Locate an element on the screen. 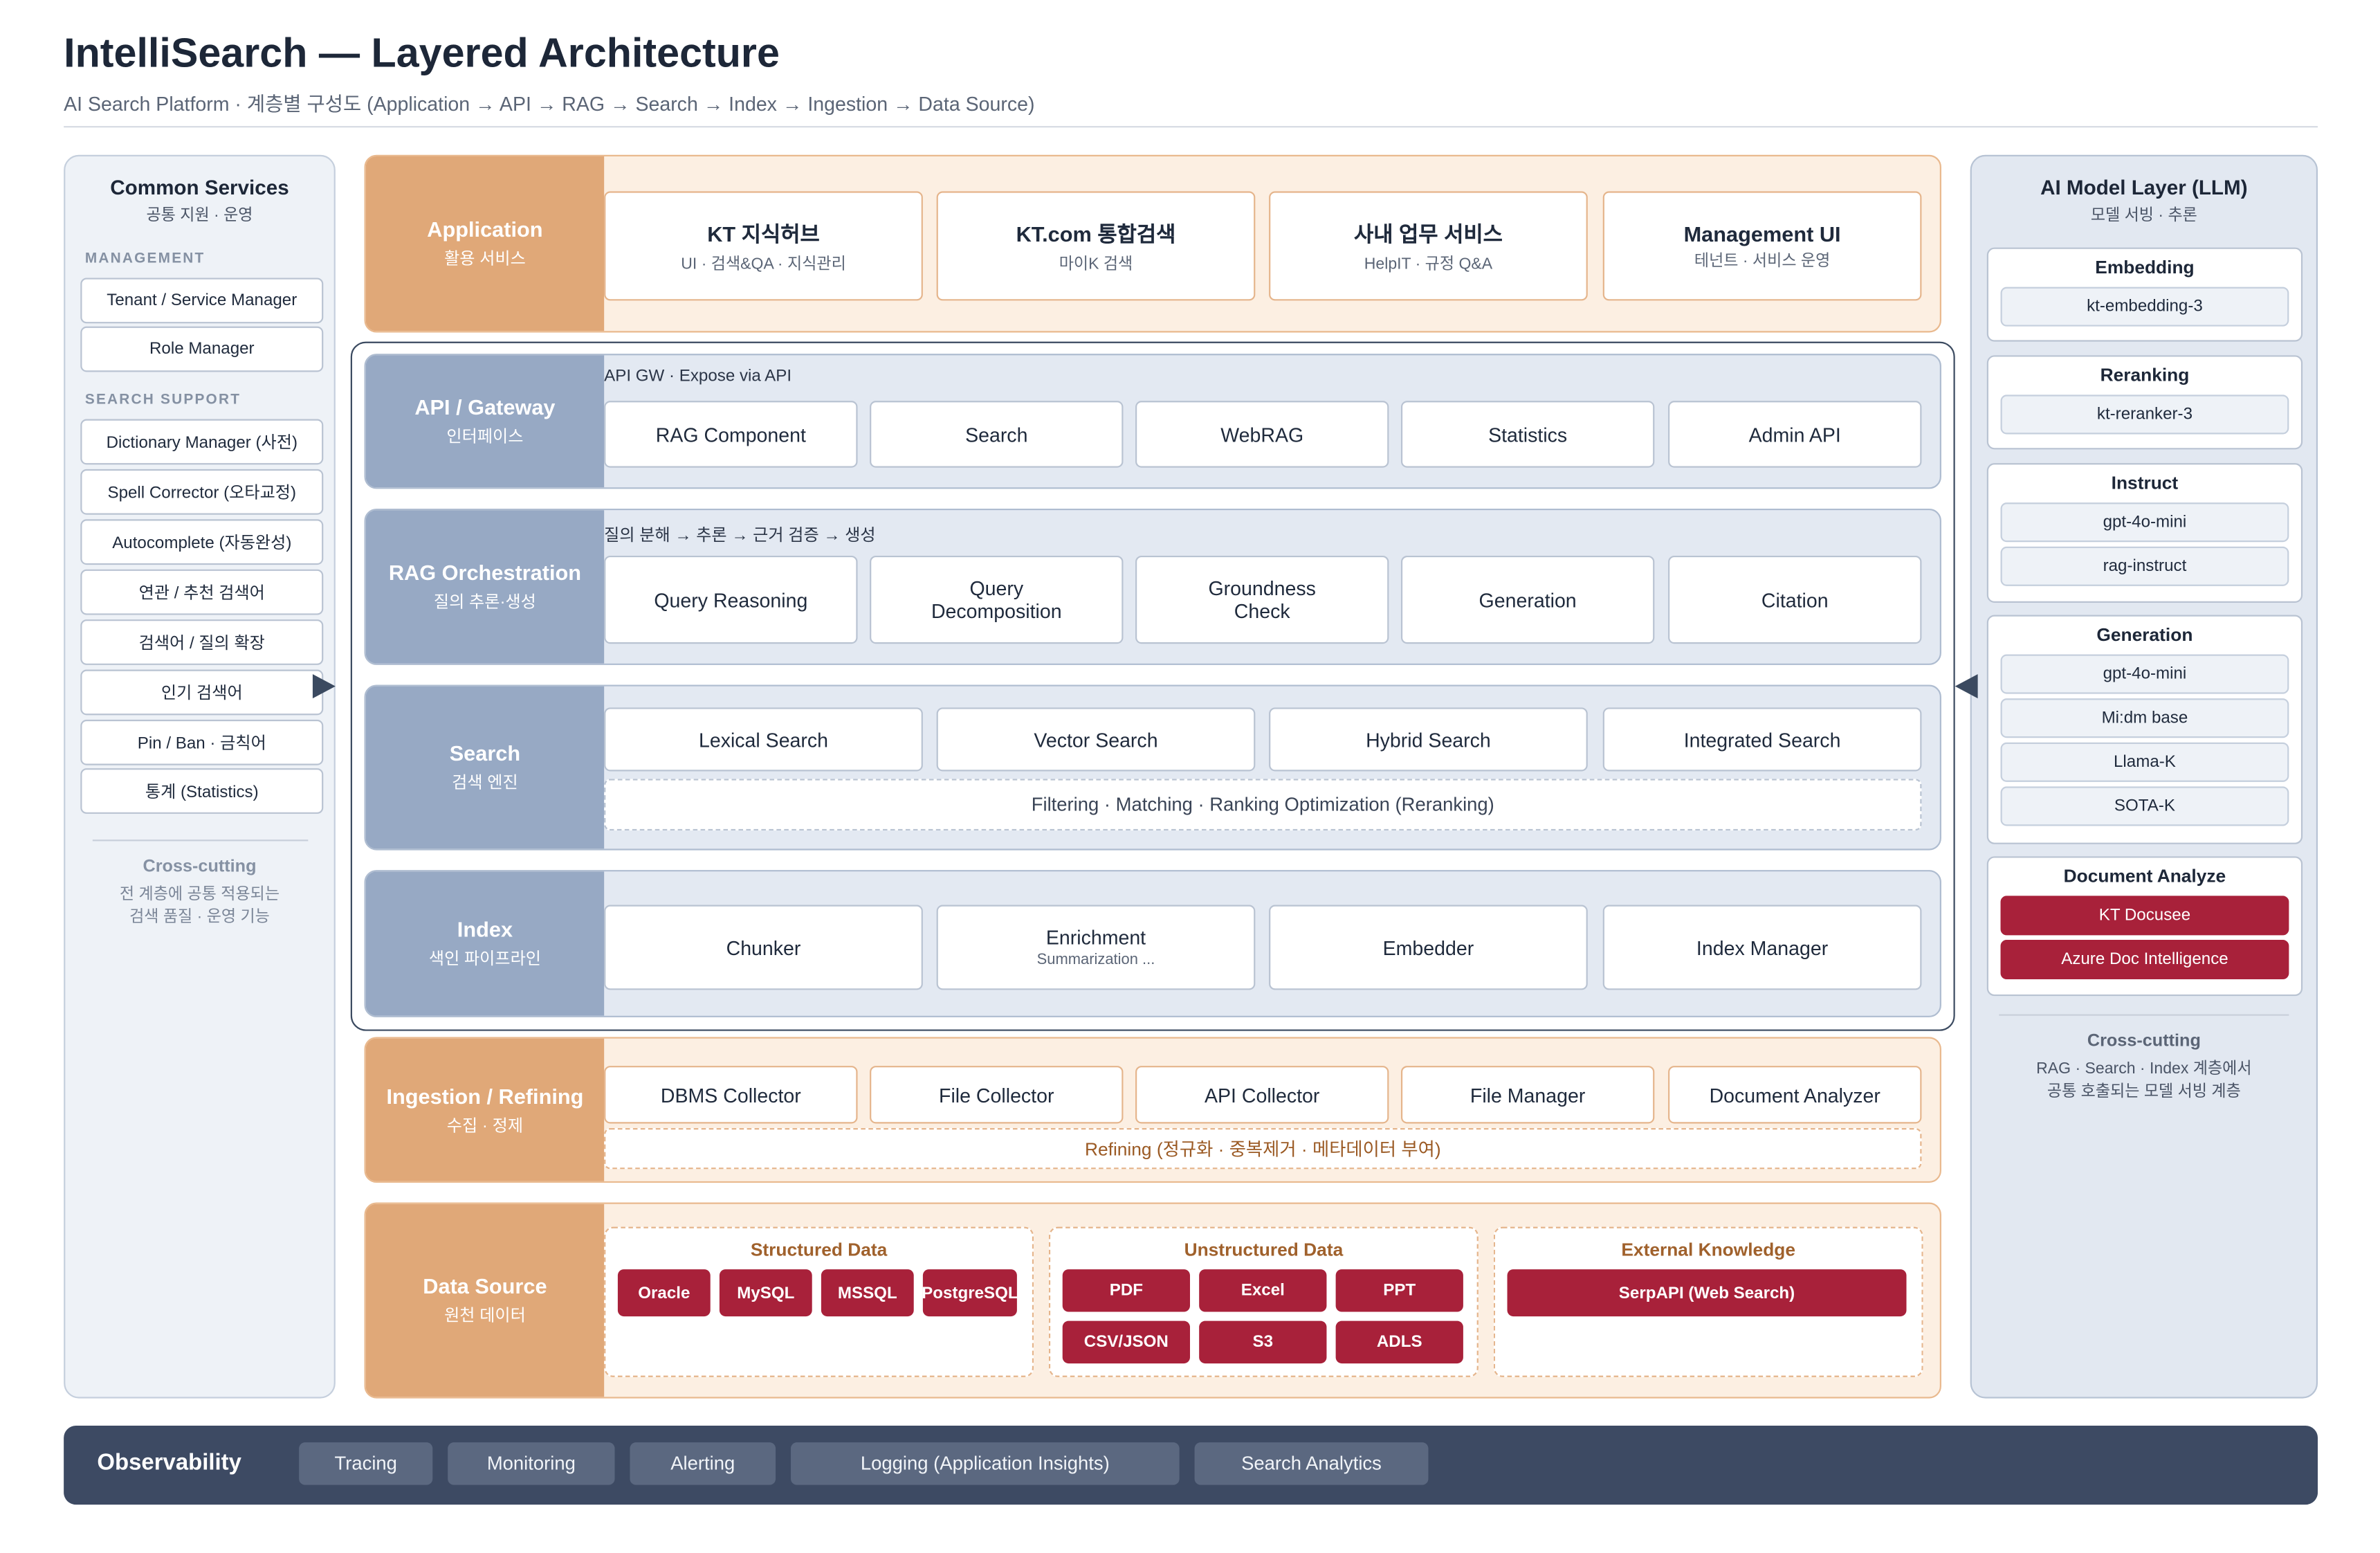 This screenshot has width=2380, height=1553. chip-serpapi: SerpAPI (Web Search) is located at coordinates (1707, 1293).